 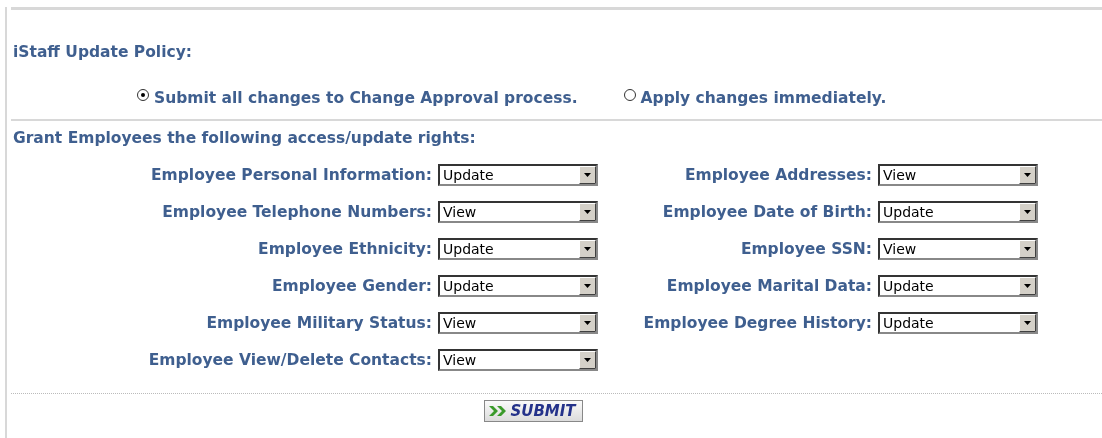 I want to click on field-label: Employee SSN:, so click(x=805, y=249).